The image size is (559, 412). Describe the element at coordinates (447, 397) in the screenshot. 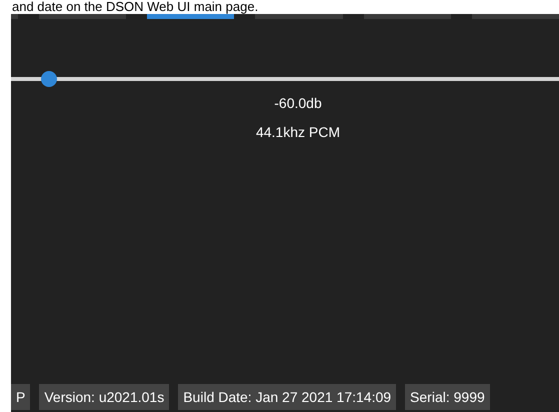

I see `status-item: Serial: 9999` at that location.